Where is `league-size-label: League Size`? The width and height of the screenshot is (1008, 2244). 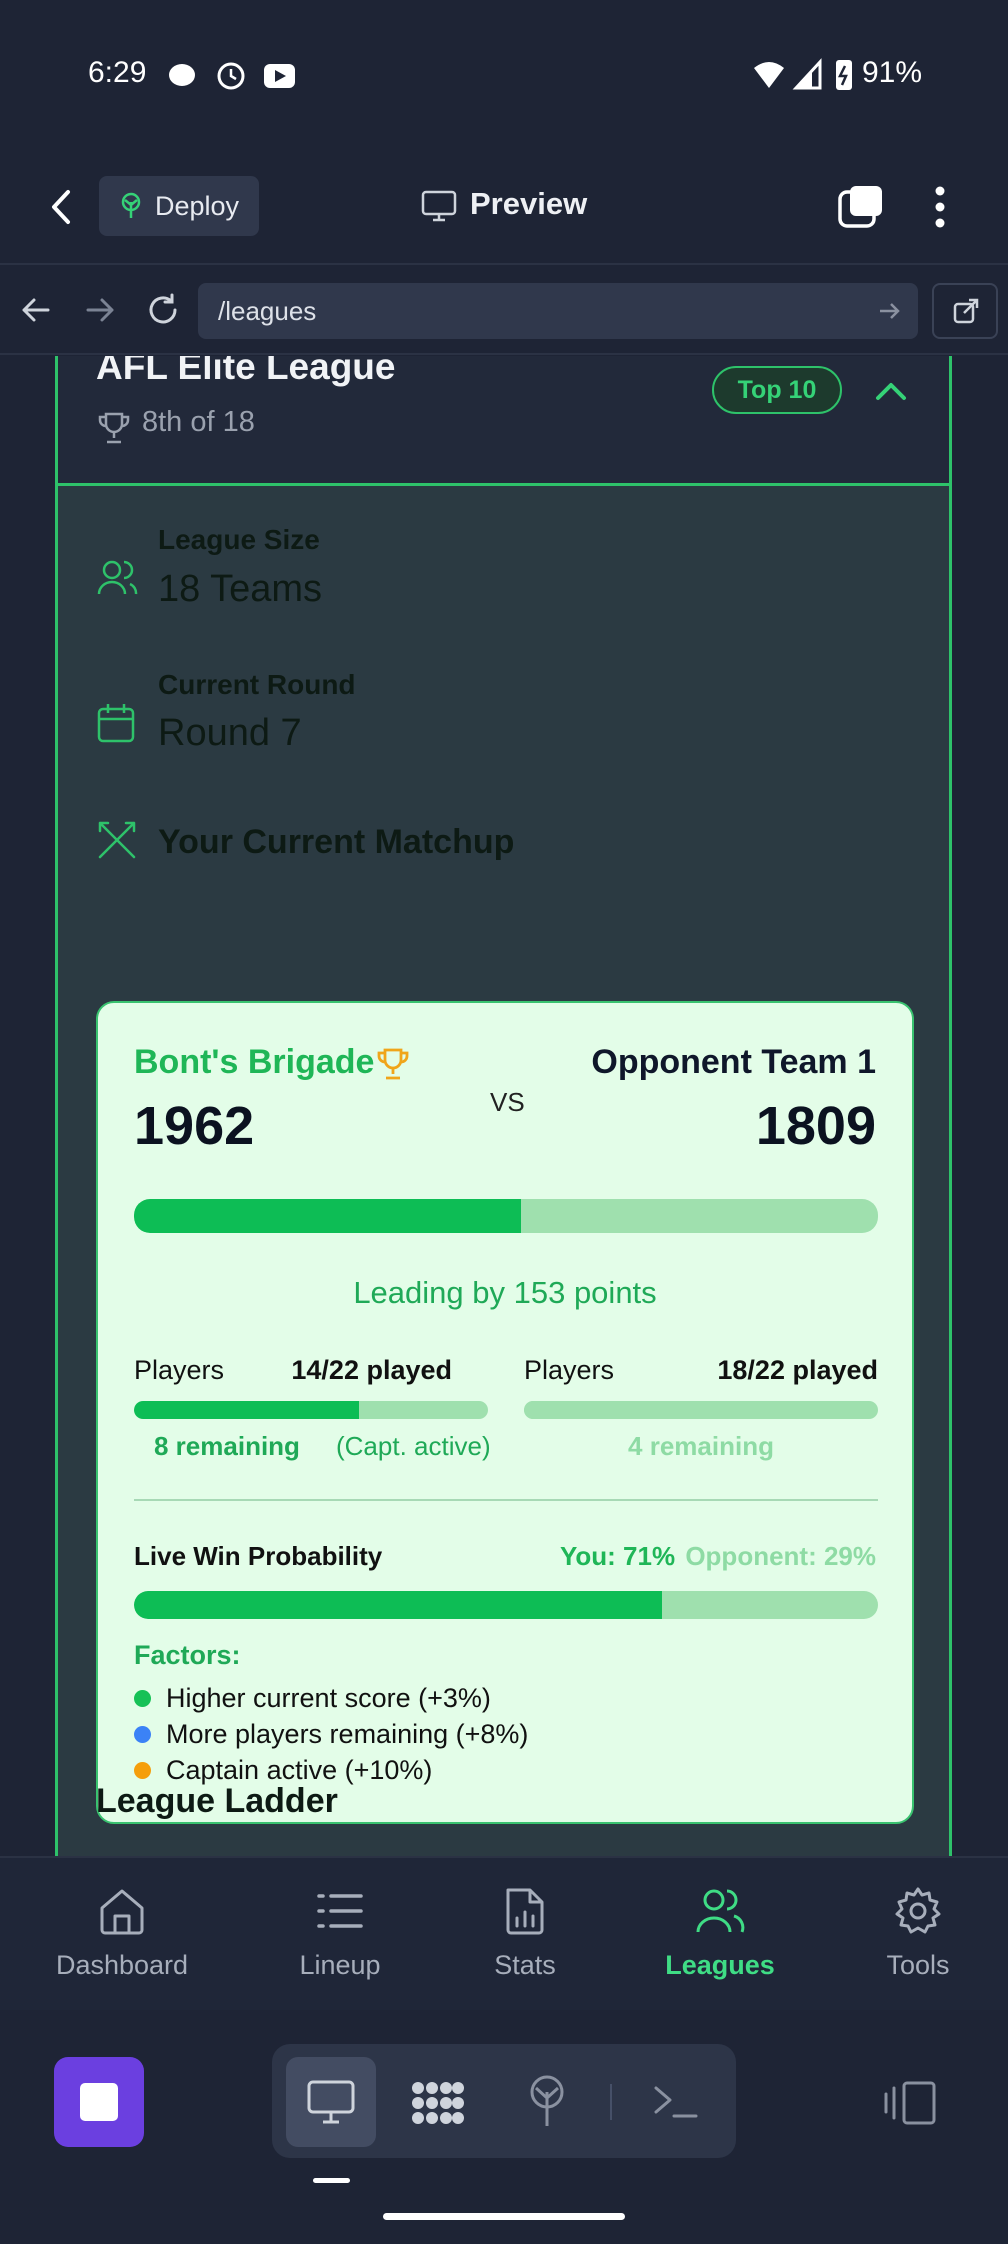 league-size-label: League Size is located at coordinates (239, 539).